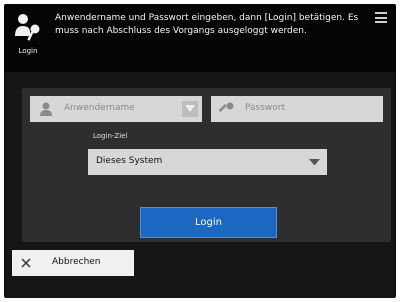 This screenshot has width=401, height=302. What do you see at coordinates (28, 51) in the screenshot?
I see `login-caption: Login` at bounding box center [28, 51].